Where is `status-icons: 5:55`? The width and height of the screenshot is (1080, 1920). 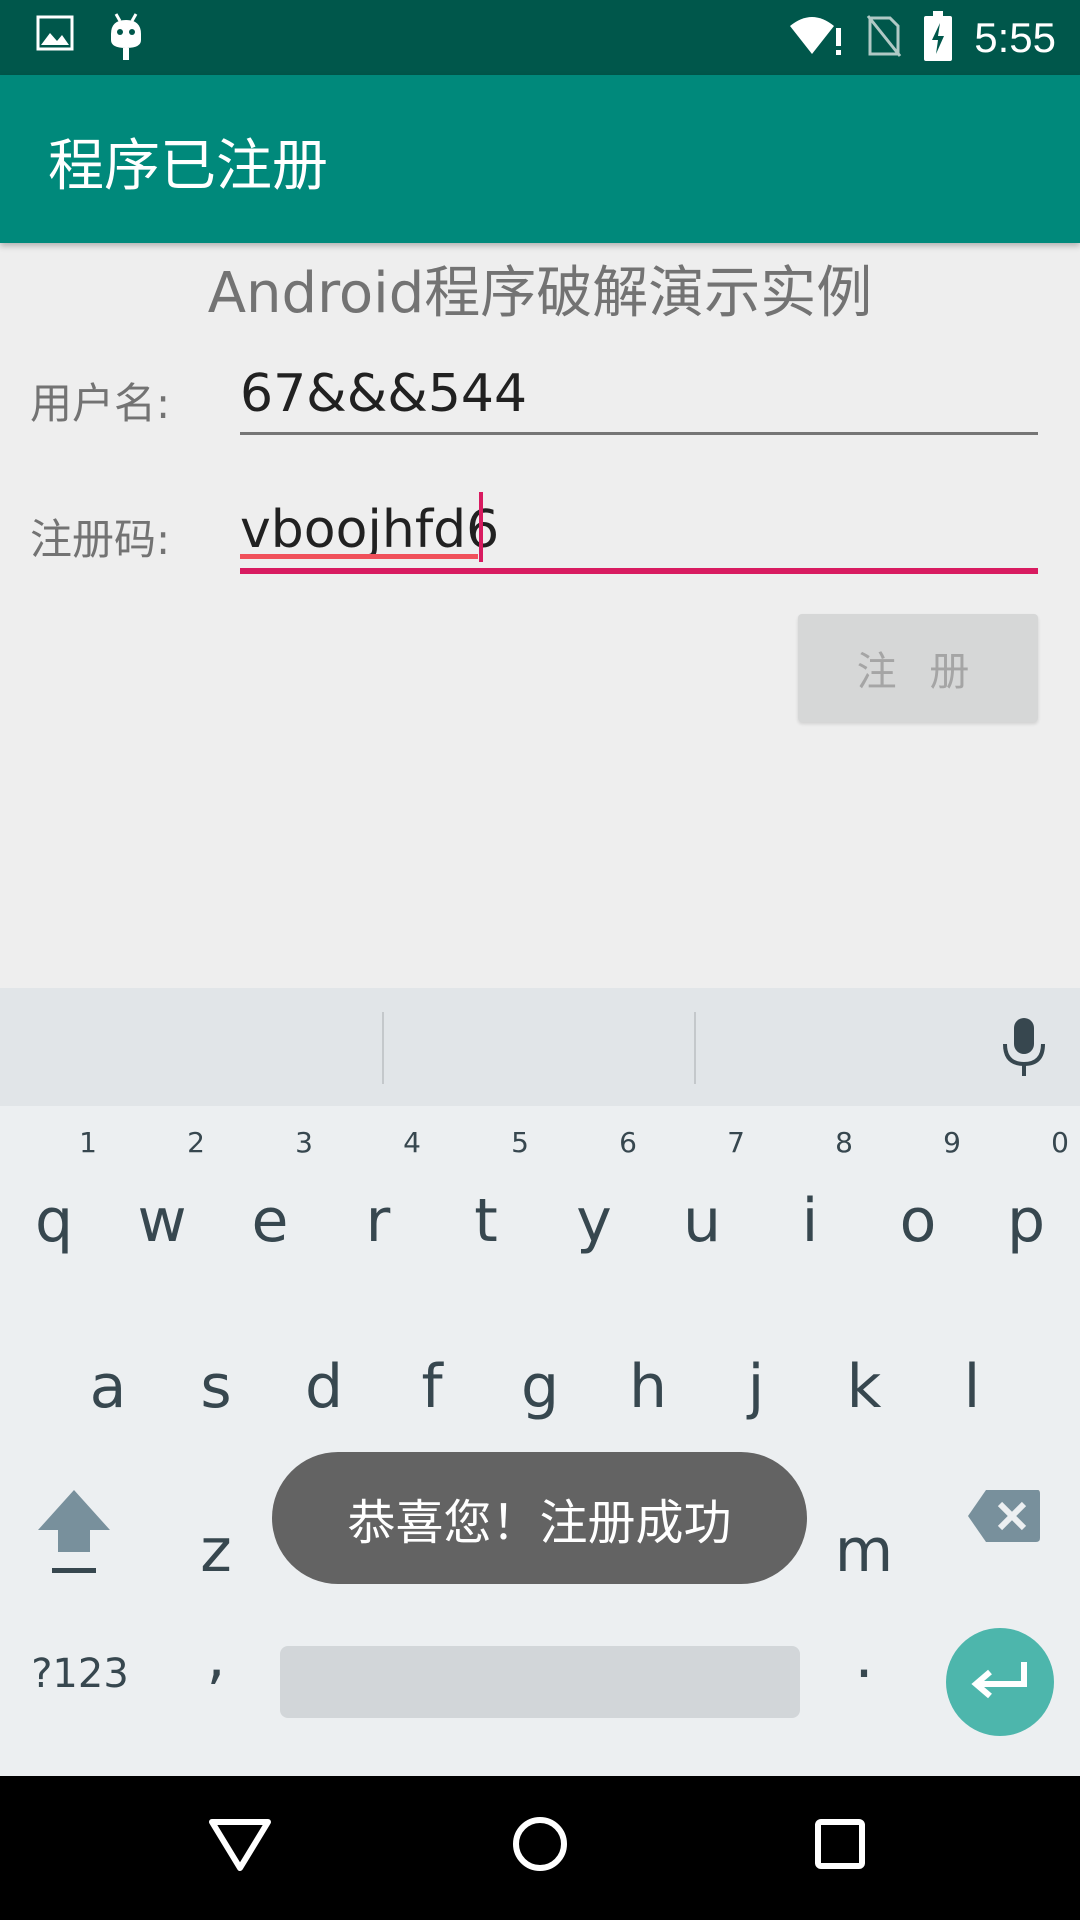 status-icons: 5:55 is located at coordinates (922, 37).